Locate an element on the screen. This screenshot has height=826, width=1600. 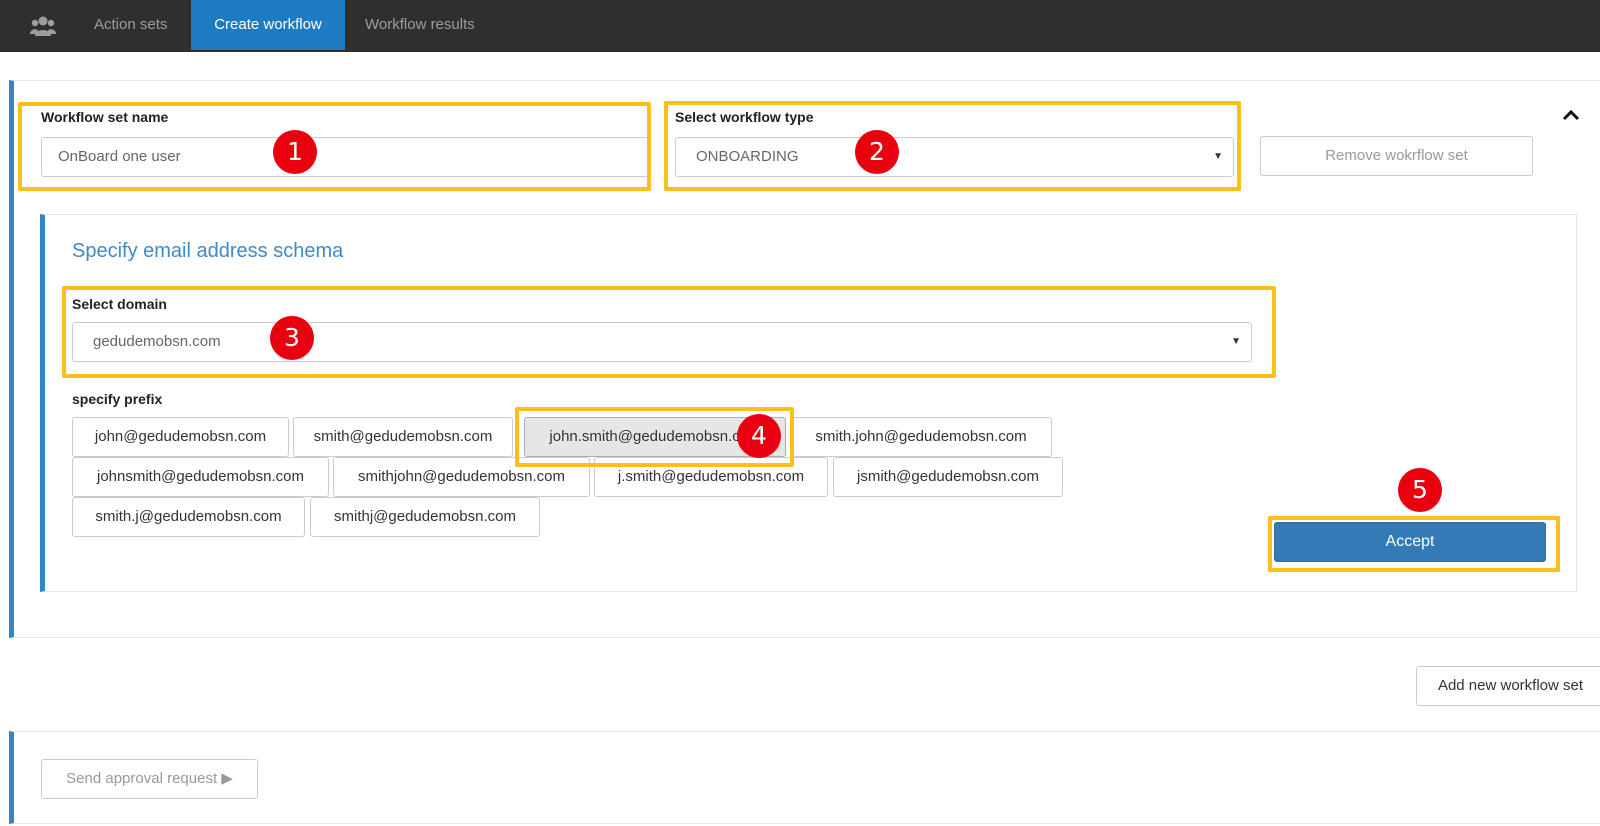
add-workflow-set-button: Add new workflow set is located at coordinates (1508, 686).